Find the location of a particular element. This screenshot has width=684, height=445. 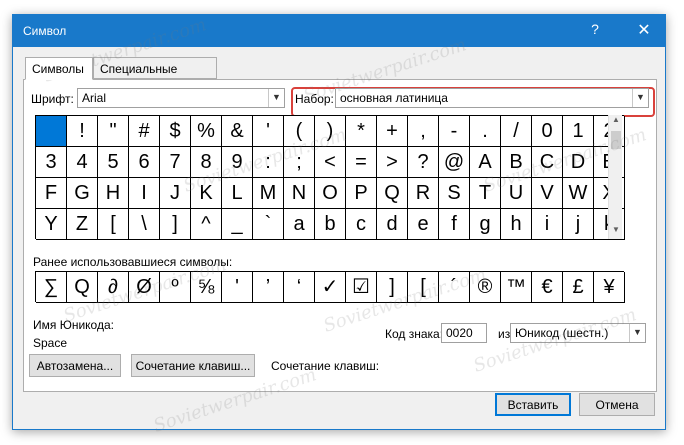

symbol-cell: c is located at coordinates (361, 224).